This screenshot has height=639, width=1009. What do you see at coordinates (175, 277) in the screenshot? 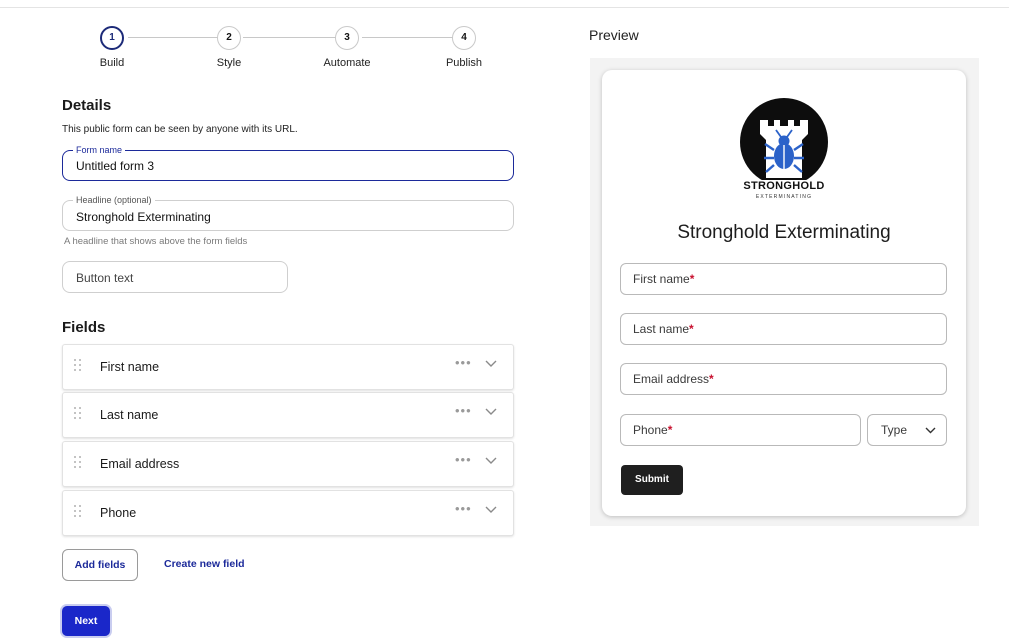
I see `button-text-field: Button text` at bounding box center [175, 277].